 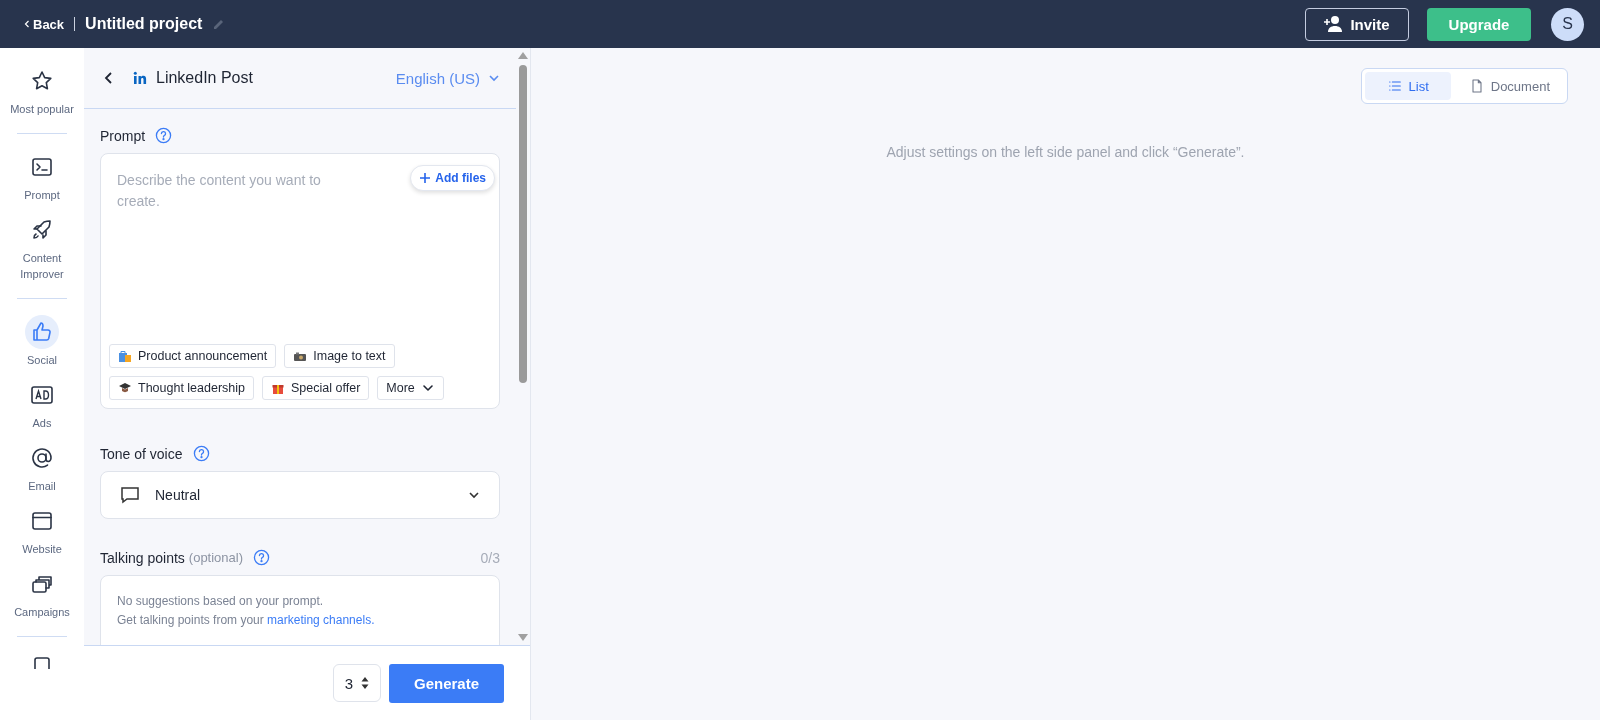 What do you see at coordinates (523, 55) in the screenshot?
I see `scroll-up-icon` at bounding box center [523, 55].